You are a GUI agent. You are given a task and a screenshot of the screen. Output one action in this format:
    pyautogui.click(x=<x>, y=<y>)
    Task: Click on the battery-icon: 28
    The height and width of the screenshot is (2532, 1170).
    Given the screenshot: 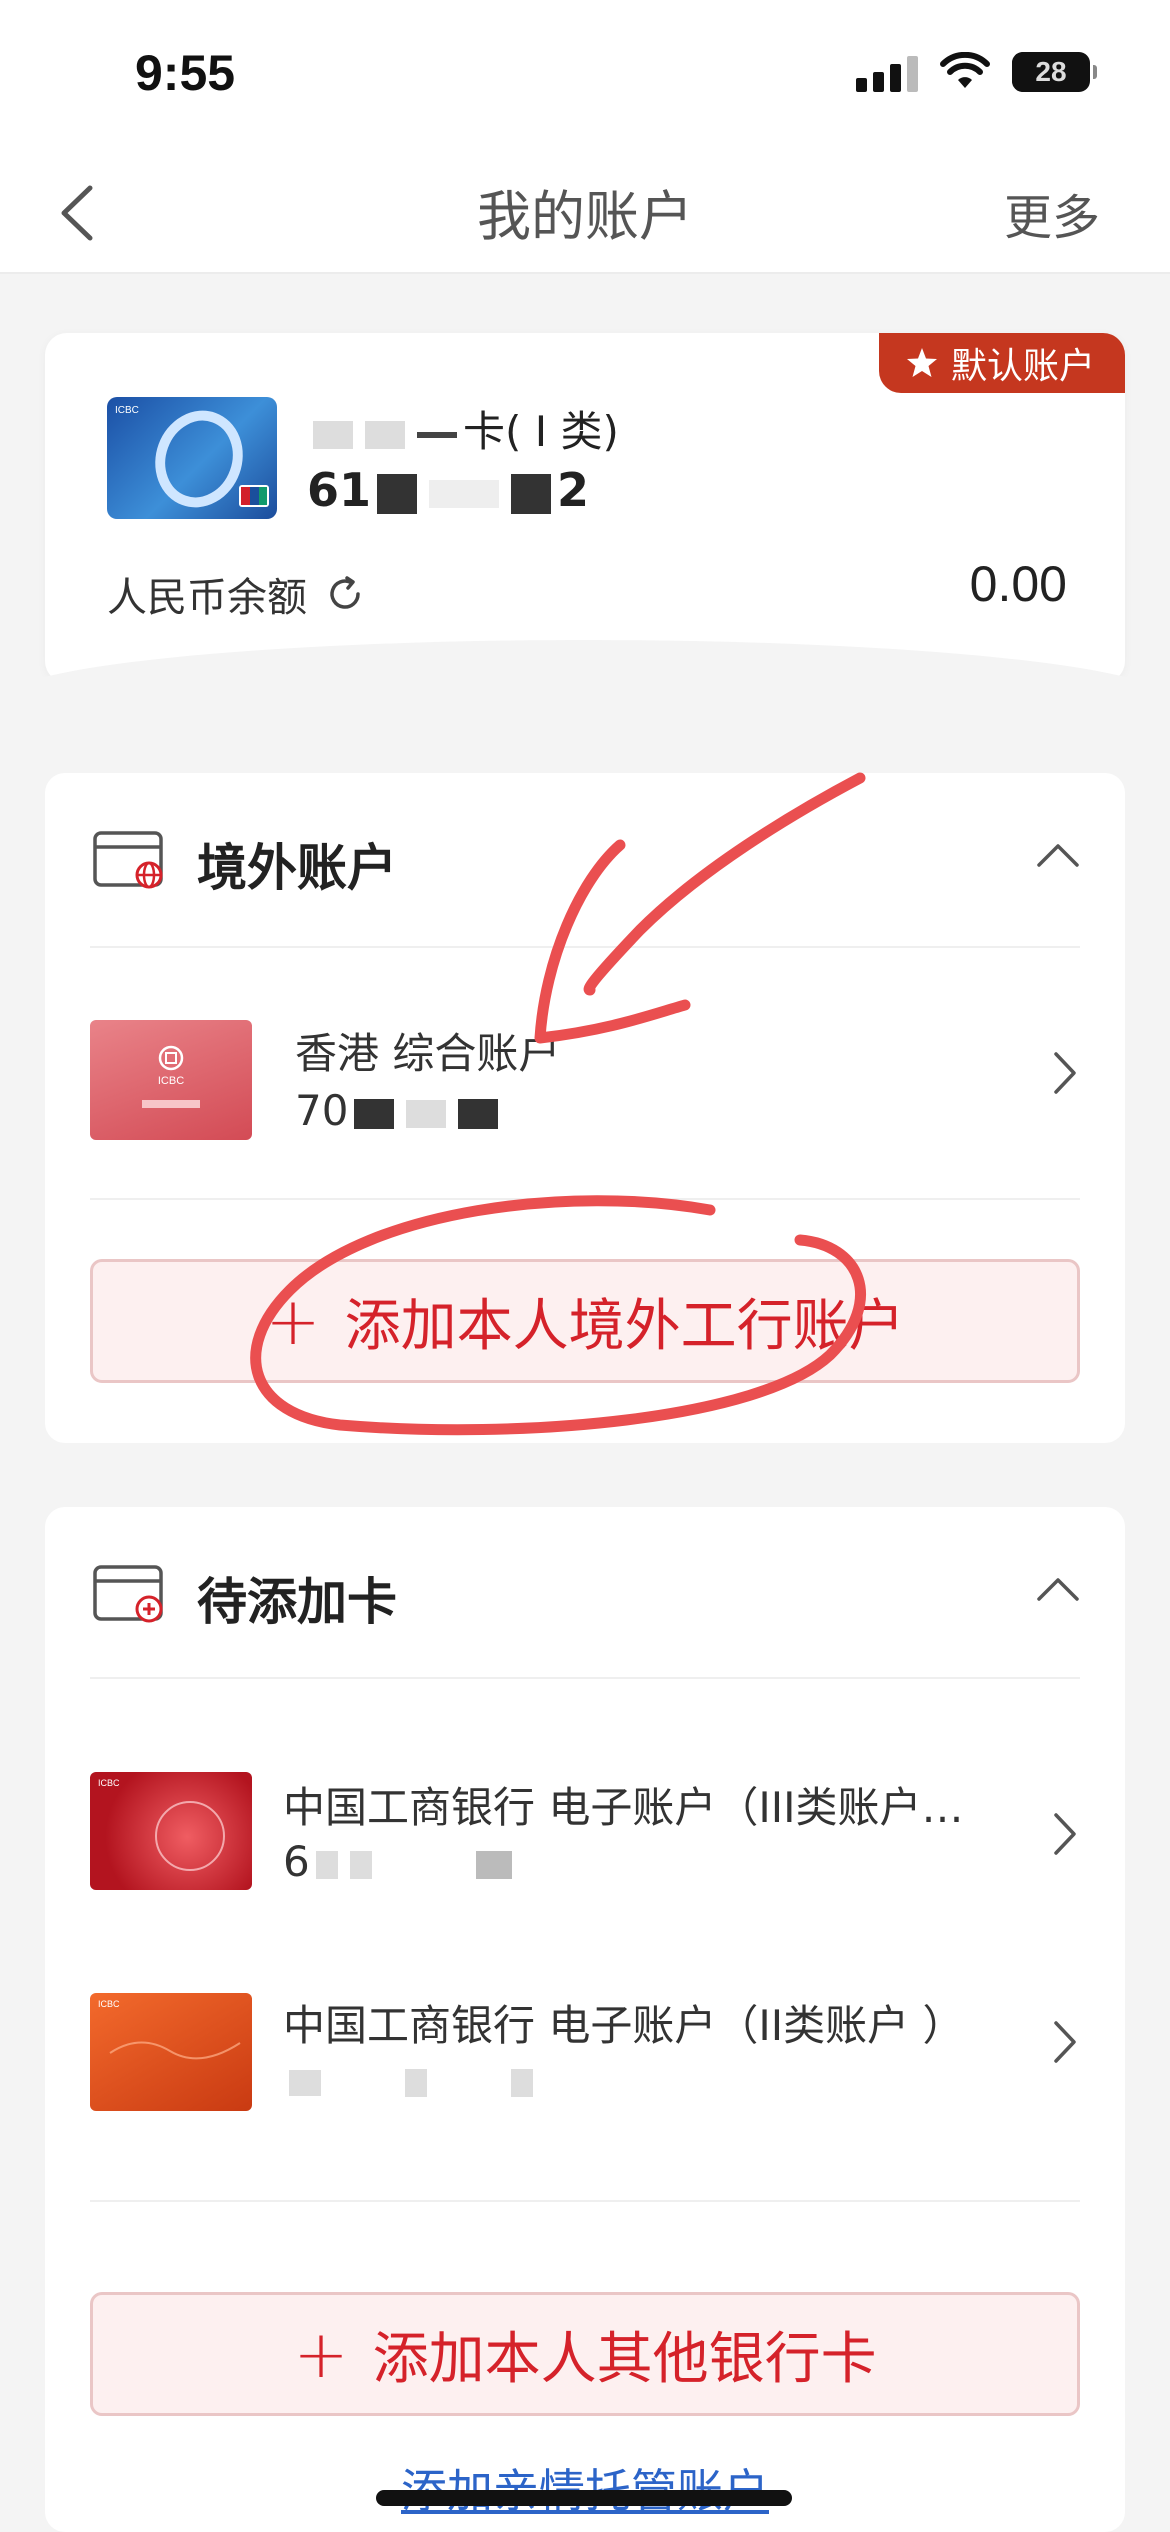 What is the action you would take?
    pyautogui.click(x=1054, y=72)
    